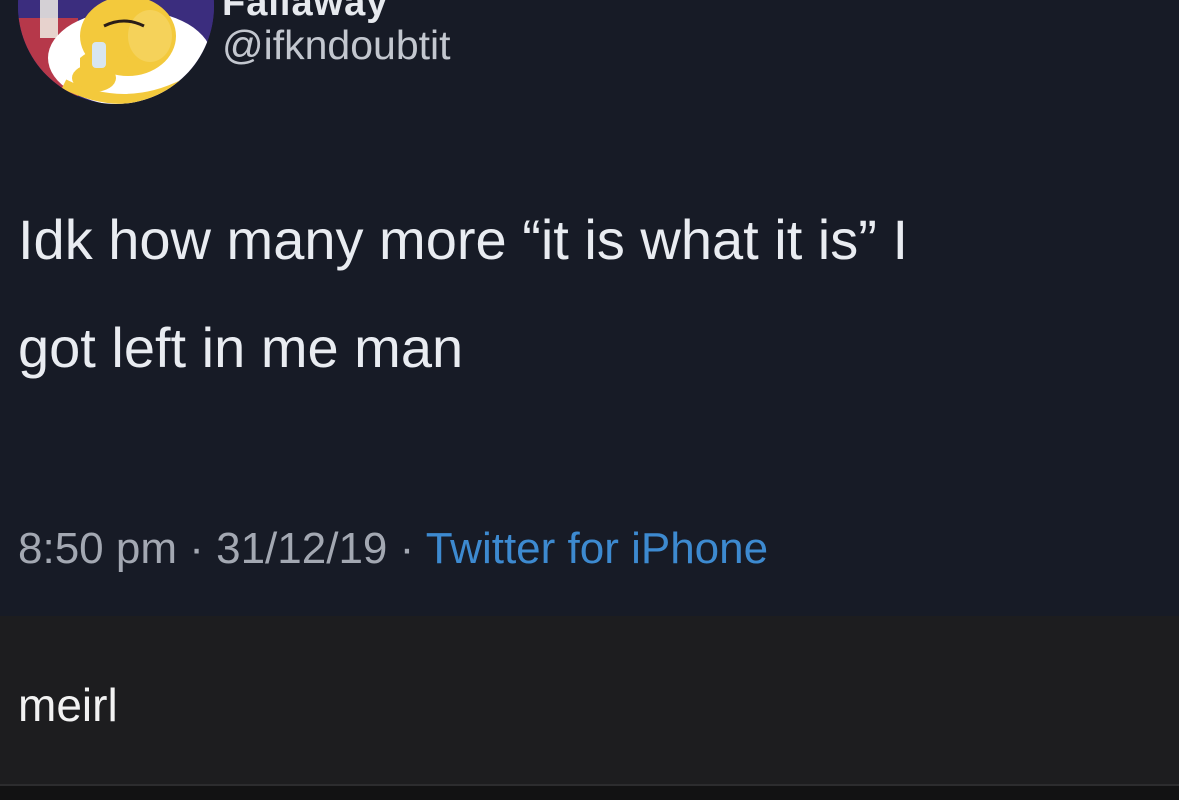 This screenshot has width=1179, height=800. Describe the element at coordinates (463, 239) in the screenshot. I see `tweet-text-line-1: Idk how many more “it is what it is” I` at that location.